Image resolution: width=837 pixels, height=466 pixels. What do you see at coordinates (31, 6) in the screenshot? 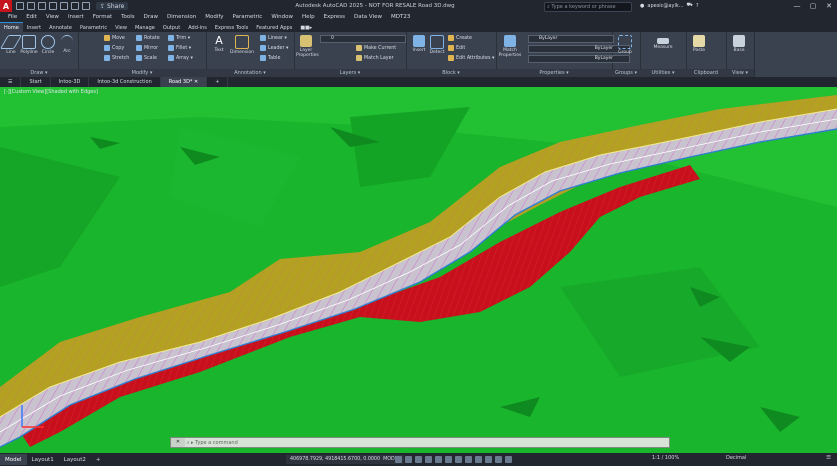
I see `open-file-icon` at bounding box center [31, 6].